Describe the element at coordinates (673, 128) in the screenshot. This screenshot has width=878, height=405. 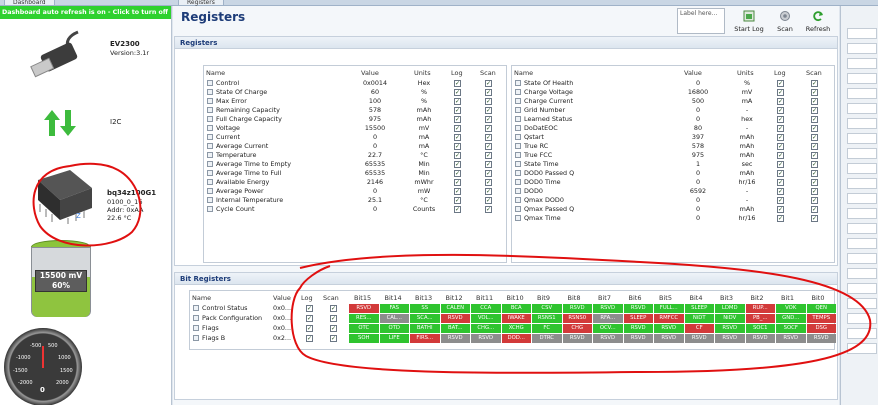
I see `register-row: DoDatEOC 80 - ✓ ✓` at that location.